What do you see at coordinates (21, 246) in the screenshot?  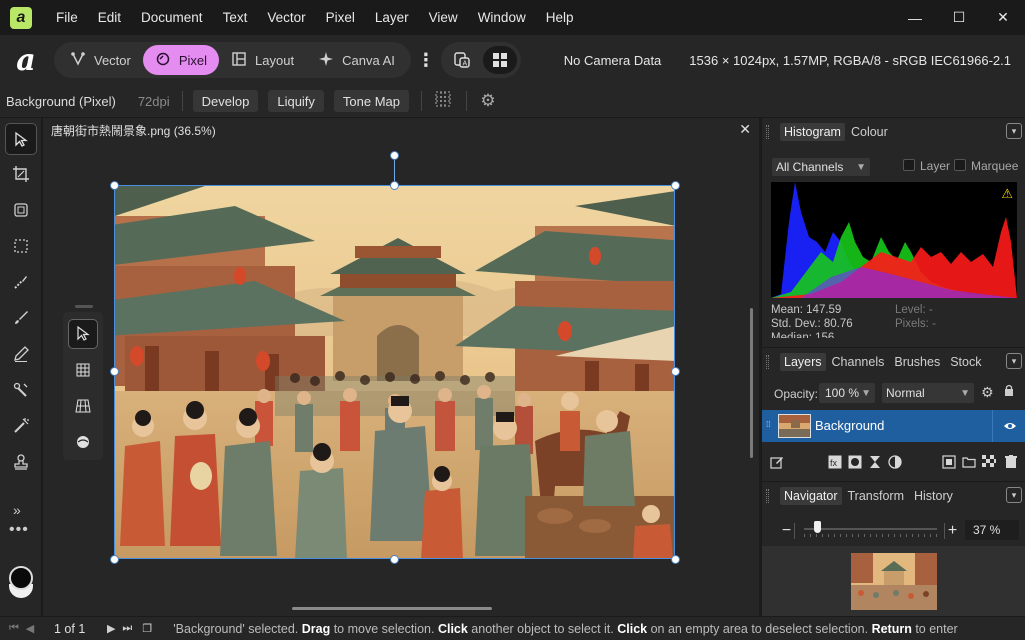 I see `marquee-tool-icon` at bounding box center [21, 246].